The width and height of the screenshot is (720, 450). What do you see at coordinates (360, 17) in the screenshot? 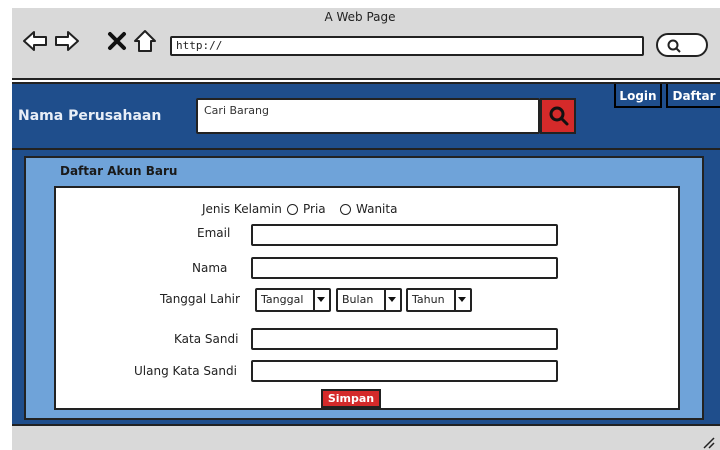
I see `window-title: A Web Page` at bounding box center [360, 17].